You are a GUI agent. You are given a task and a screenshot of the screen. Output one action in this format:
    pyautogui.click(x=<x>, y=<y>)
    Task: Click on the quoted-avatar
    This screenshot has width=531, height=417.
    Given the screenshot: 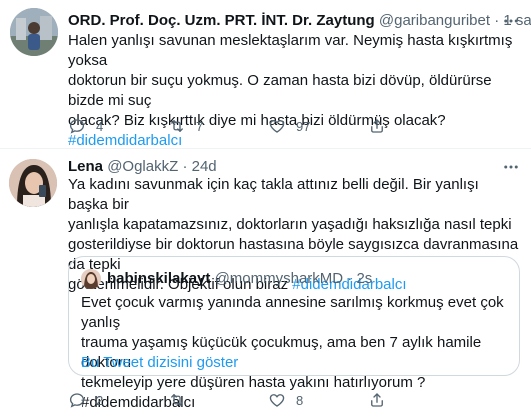 What is the action you would take?
    pyautogui.click(x=91, y=279)
    